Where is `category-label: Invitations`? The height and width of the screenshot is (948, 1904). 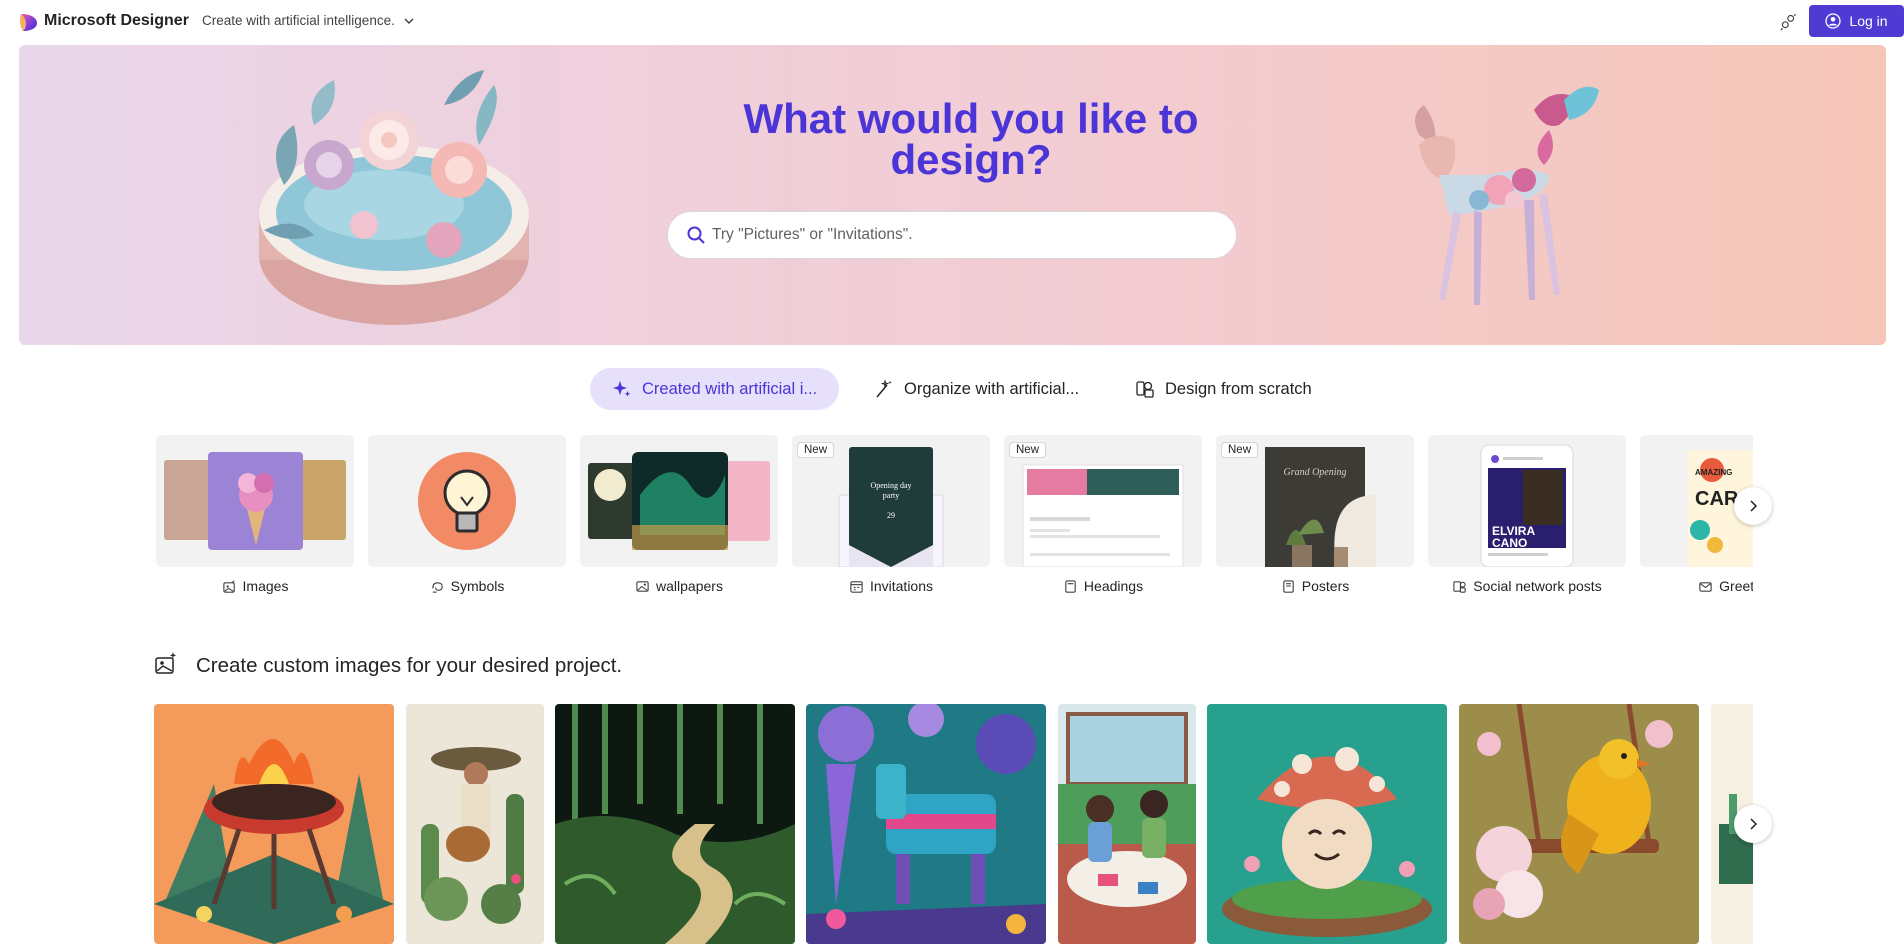
category-label: Invitations is located at coordinates (891, 586).